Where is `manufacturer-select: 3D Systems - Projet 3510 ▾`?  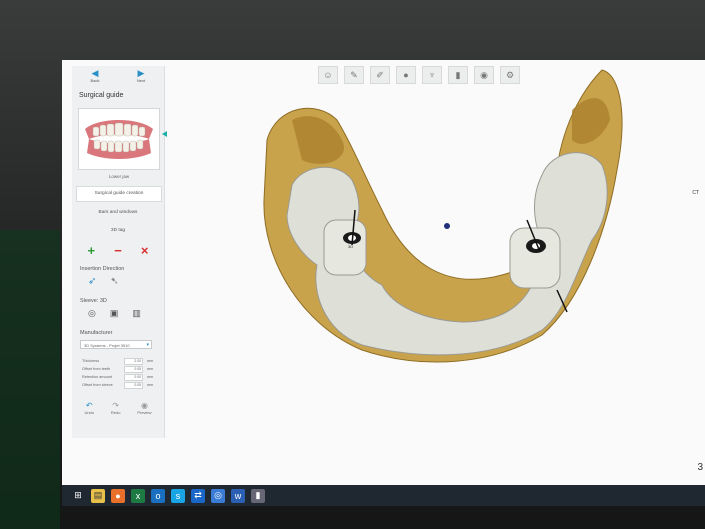 manufacturer-select: 3D Systems - Projet 3510 ▾ is located at coordinates (116, 344).